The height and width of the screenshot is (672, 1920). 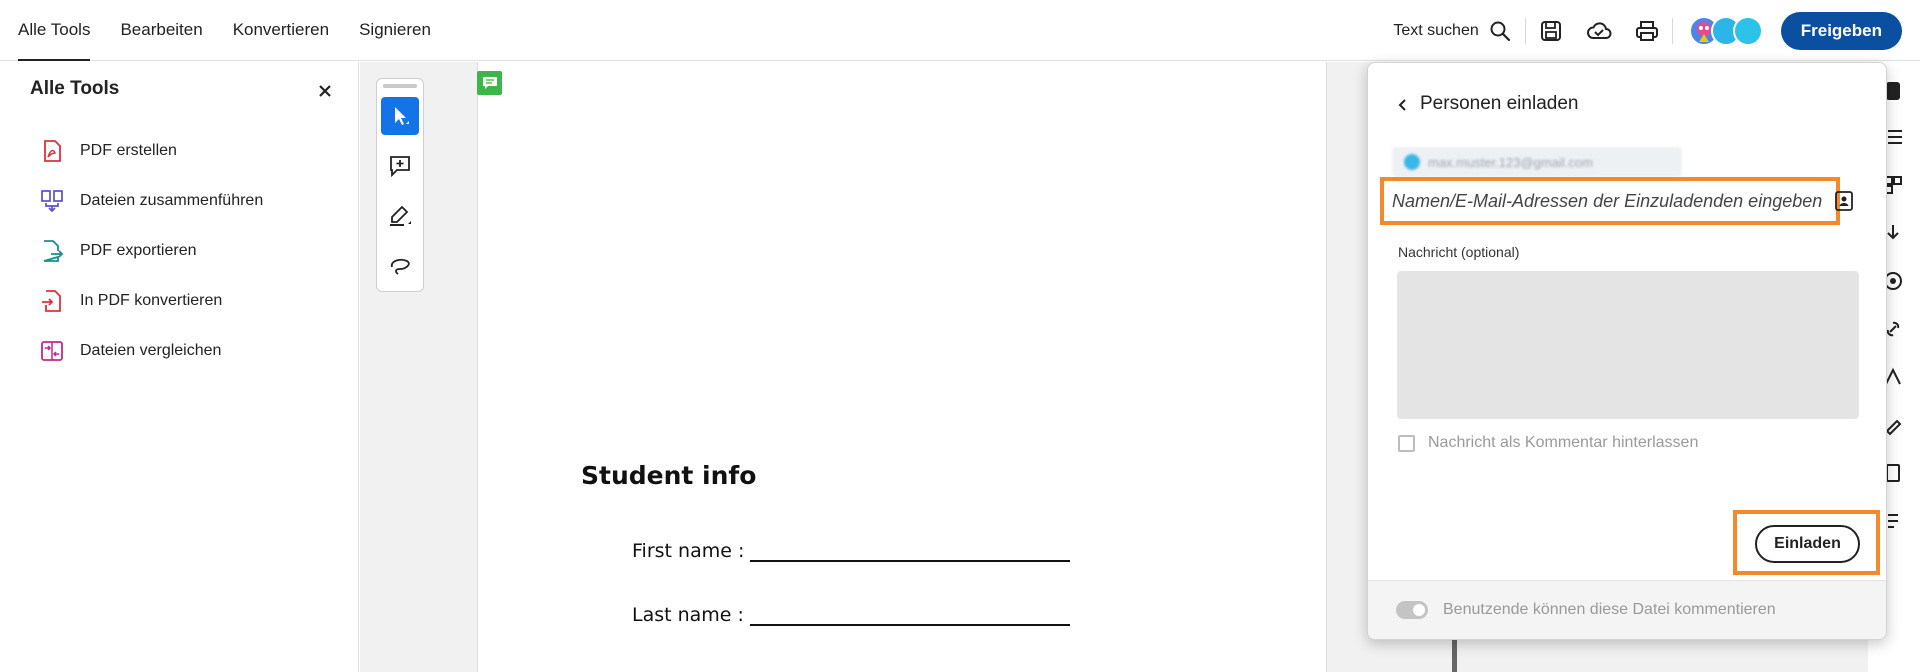 What do you see at coordinates (1551, 31) in the screenshot?
I see `save-icon` at bounding box center [1551, 31].